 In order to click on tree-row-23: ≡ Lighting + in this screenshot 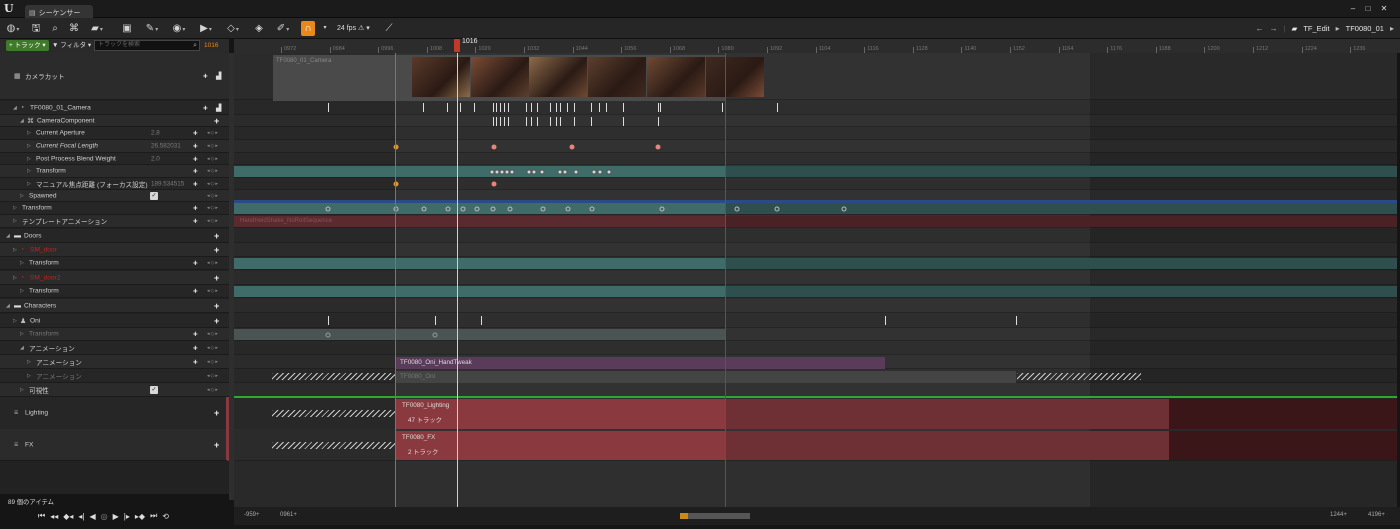, I will do `click(114, 413)`.